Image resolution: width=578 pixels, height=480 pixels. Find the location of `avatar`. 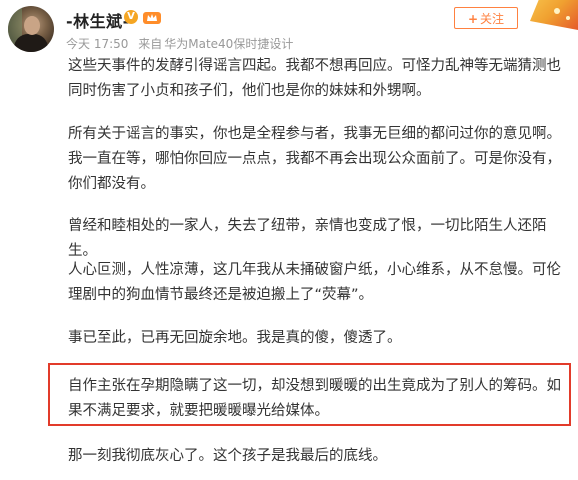

avatar is located at coordinates (31, 29).